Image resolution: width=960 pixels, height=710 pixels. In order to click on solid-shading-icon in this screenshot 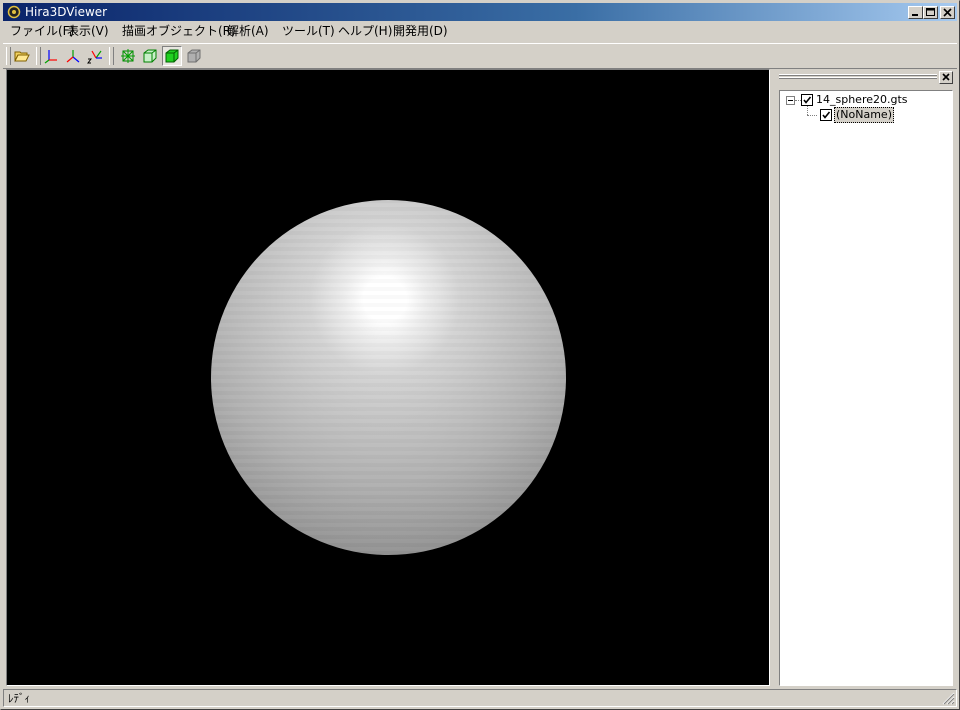, I will do `click(172, 56)`.